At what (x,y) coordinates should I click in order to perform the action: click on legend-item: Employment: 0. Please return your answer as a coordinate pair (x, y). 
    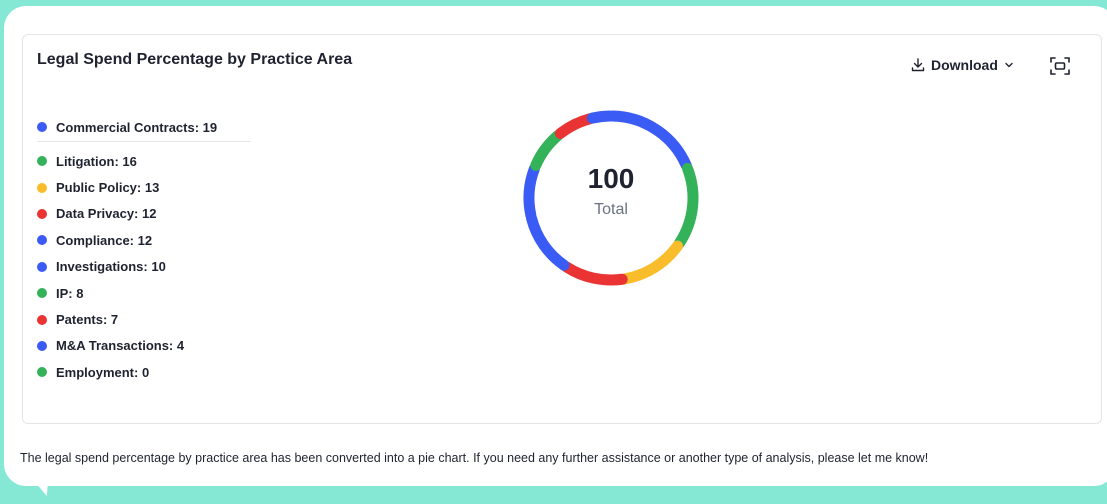
    Looking at the image, I should click on (152, 372).